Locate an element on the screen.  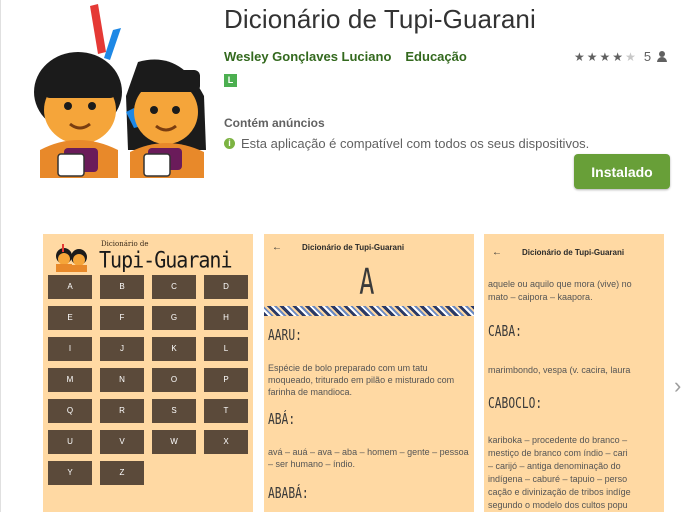
letter-key: T is located at coordinates (226, 411).